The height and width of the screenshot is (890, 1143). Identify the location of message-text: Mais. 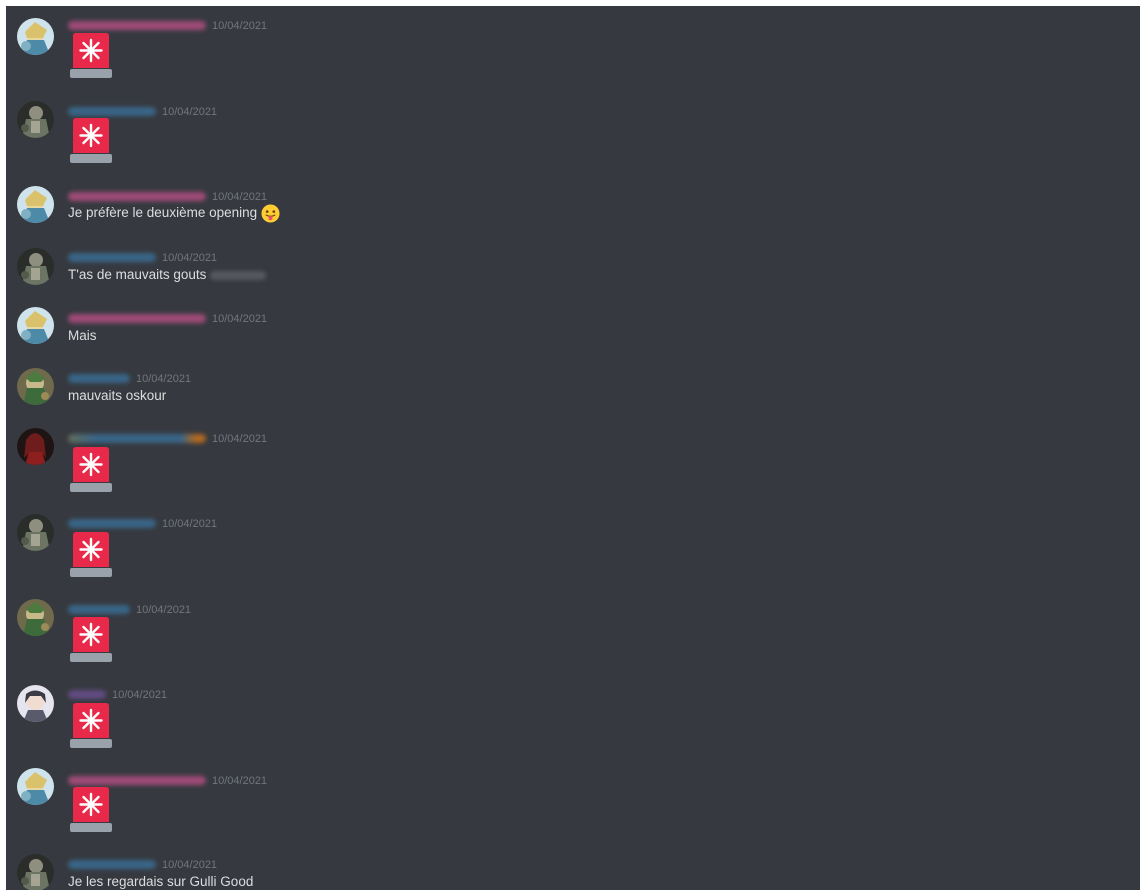
(82, 335).